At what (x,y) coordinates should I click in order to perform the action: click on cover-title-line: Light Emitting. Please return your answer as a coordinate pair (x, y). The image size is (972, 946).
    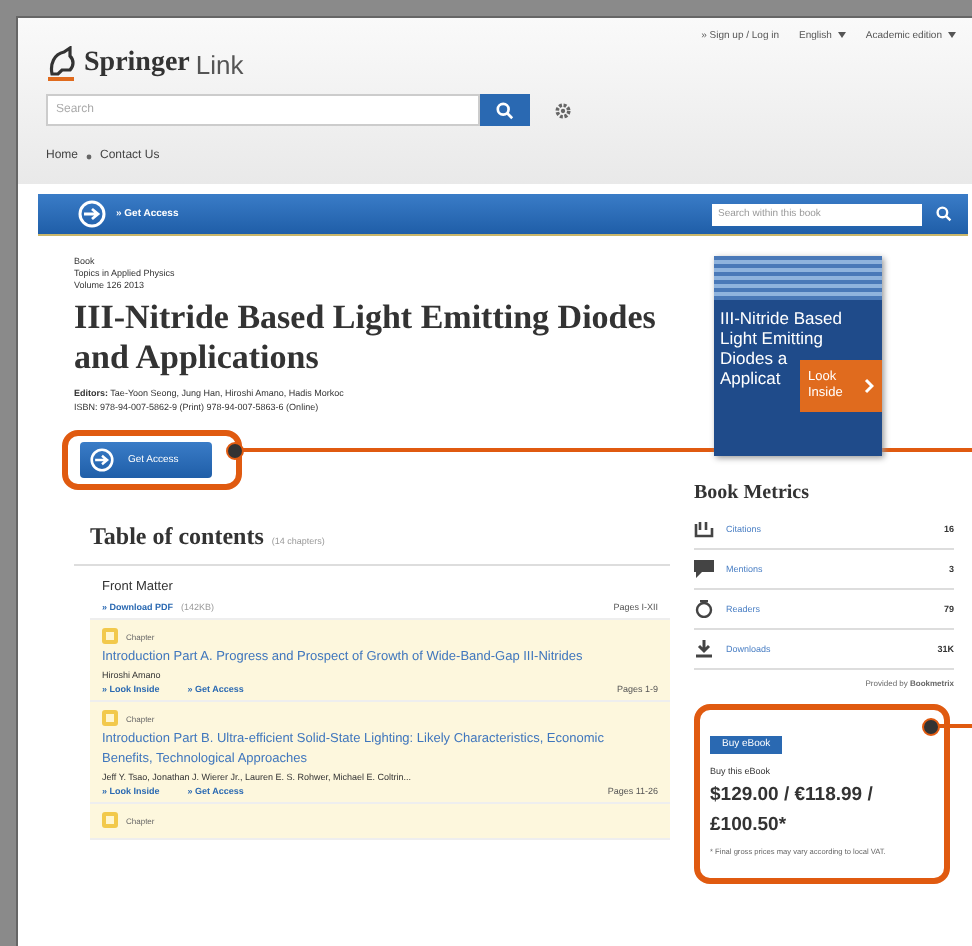
    Looking at the image, I should click on (771, 338).